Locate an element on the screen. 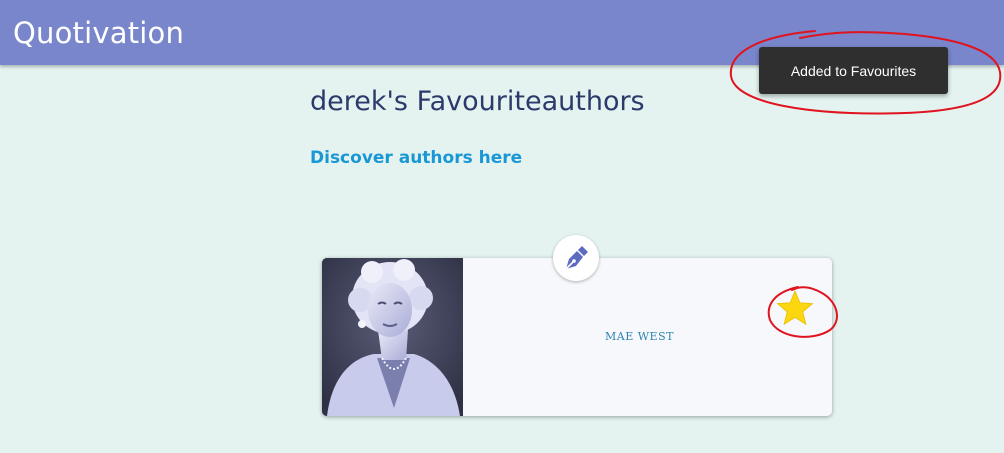 The image size is (1004, 453). toast-message: Added to Favourites is located at coordinates (853, 70).